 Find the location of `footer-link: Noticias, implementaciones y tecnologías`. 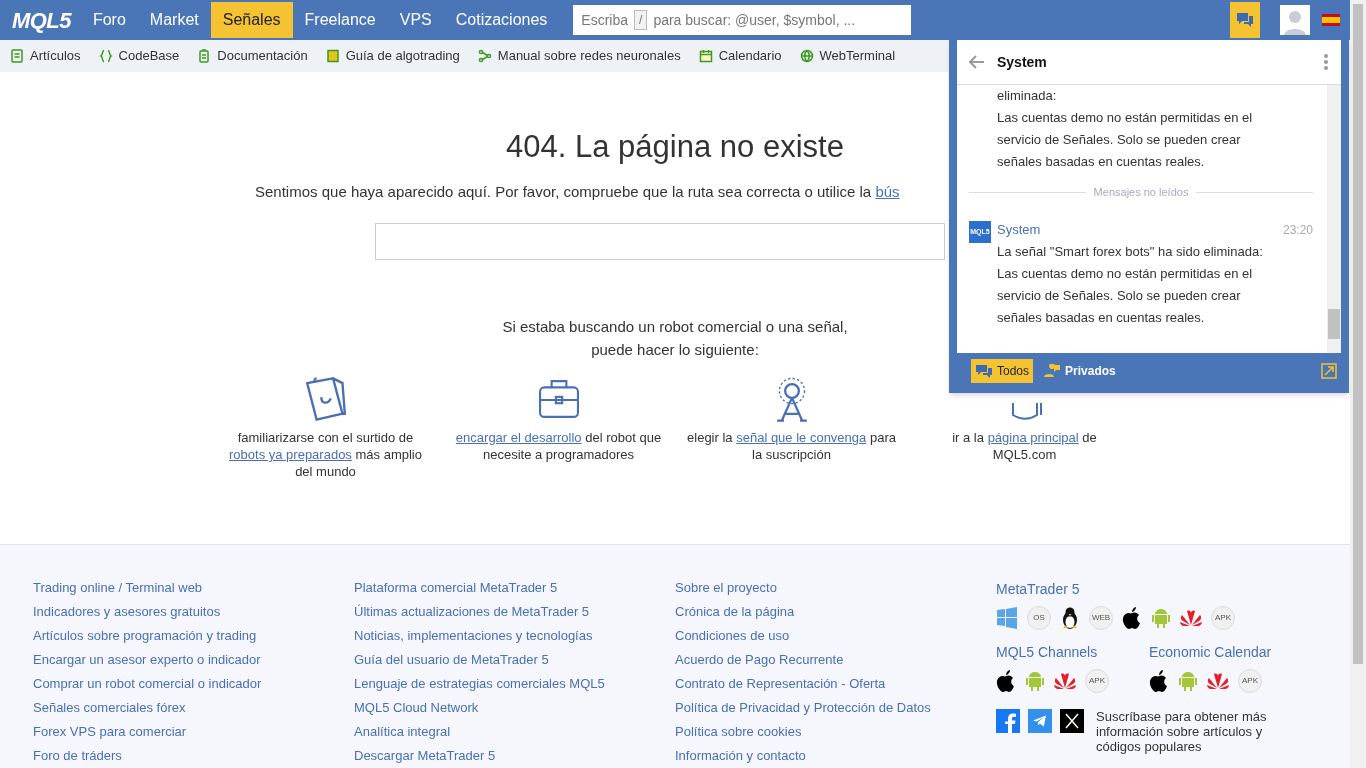

footer-link: Noticias, implementaciones y tecnologías is located at coordinates (514, 636).